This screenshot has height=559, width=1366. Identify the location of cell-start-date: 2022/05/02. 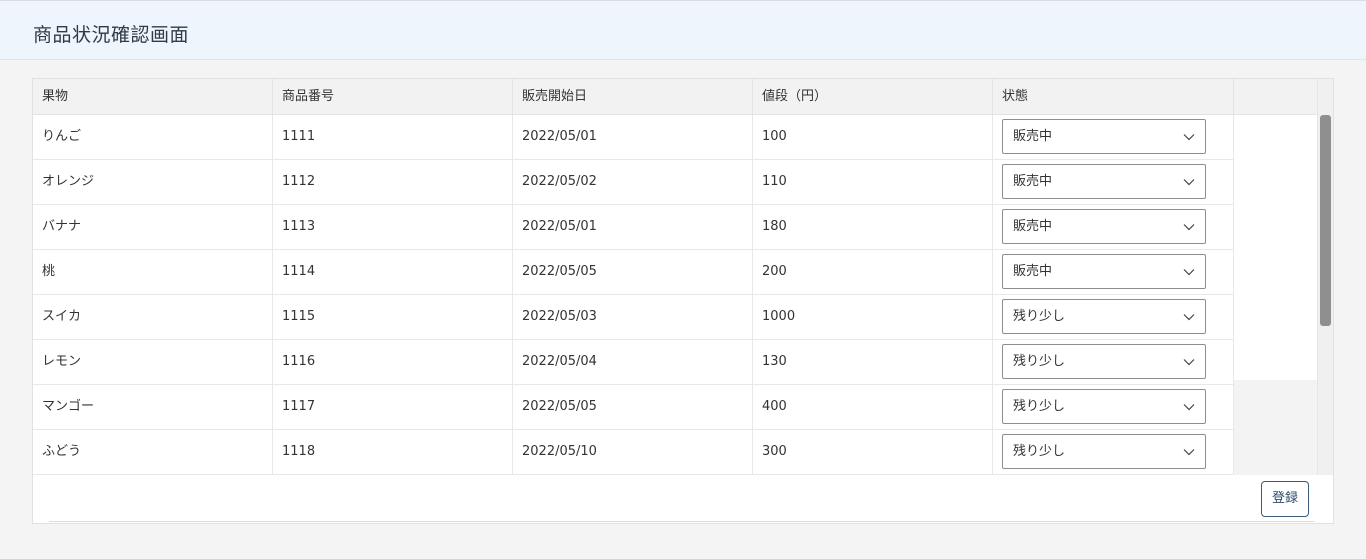
(633, 182).